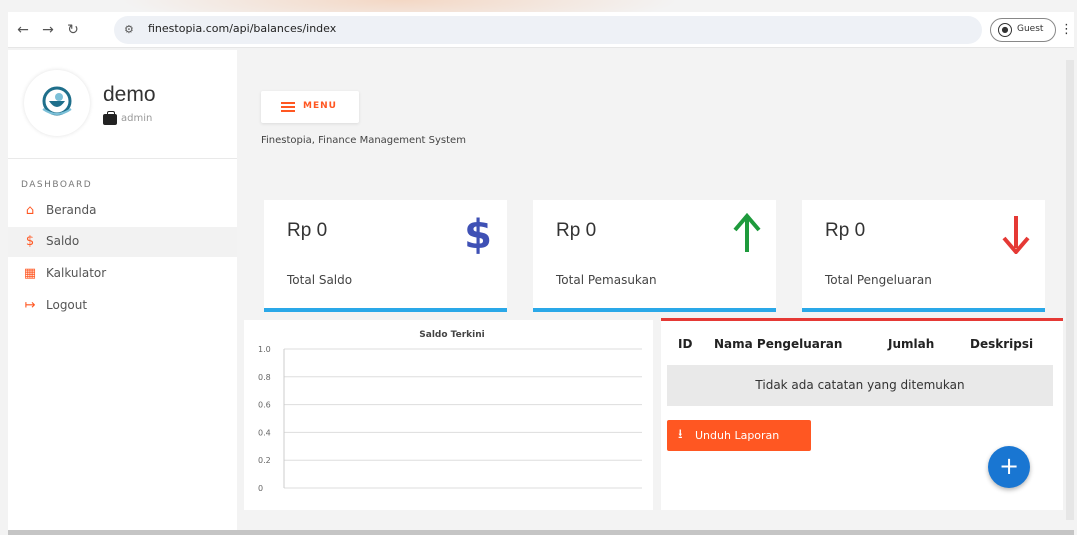 The width and height of the screenshot is (1077, 535). I want to click on table-empty-row: Tidak ada catatan yang ditemukan, so click(860, 385).